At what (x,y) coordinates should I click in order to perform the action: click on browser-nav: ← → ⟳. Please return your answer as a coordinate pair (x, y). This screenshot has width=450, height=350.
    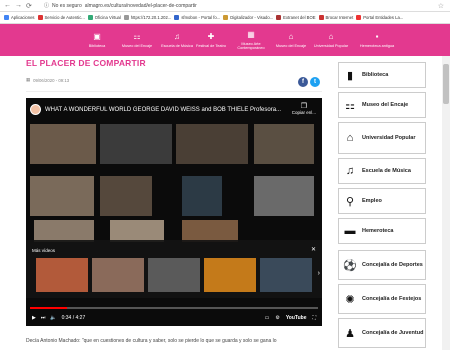
    Looking at the image, I should click on (22, 6).